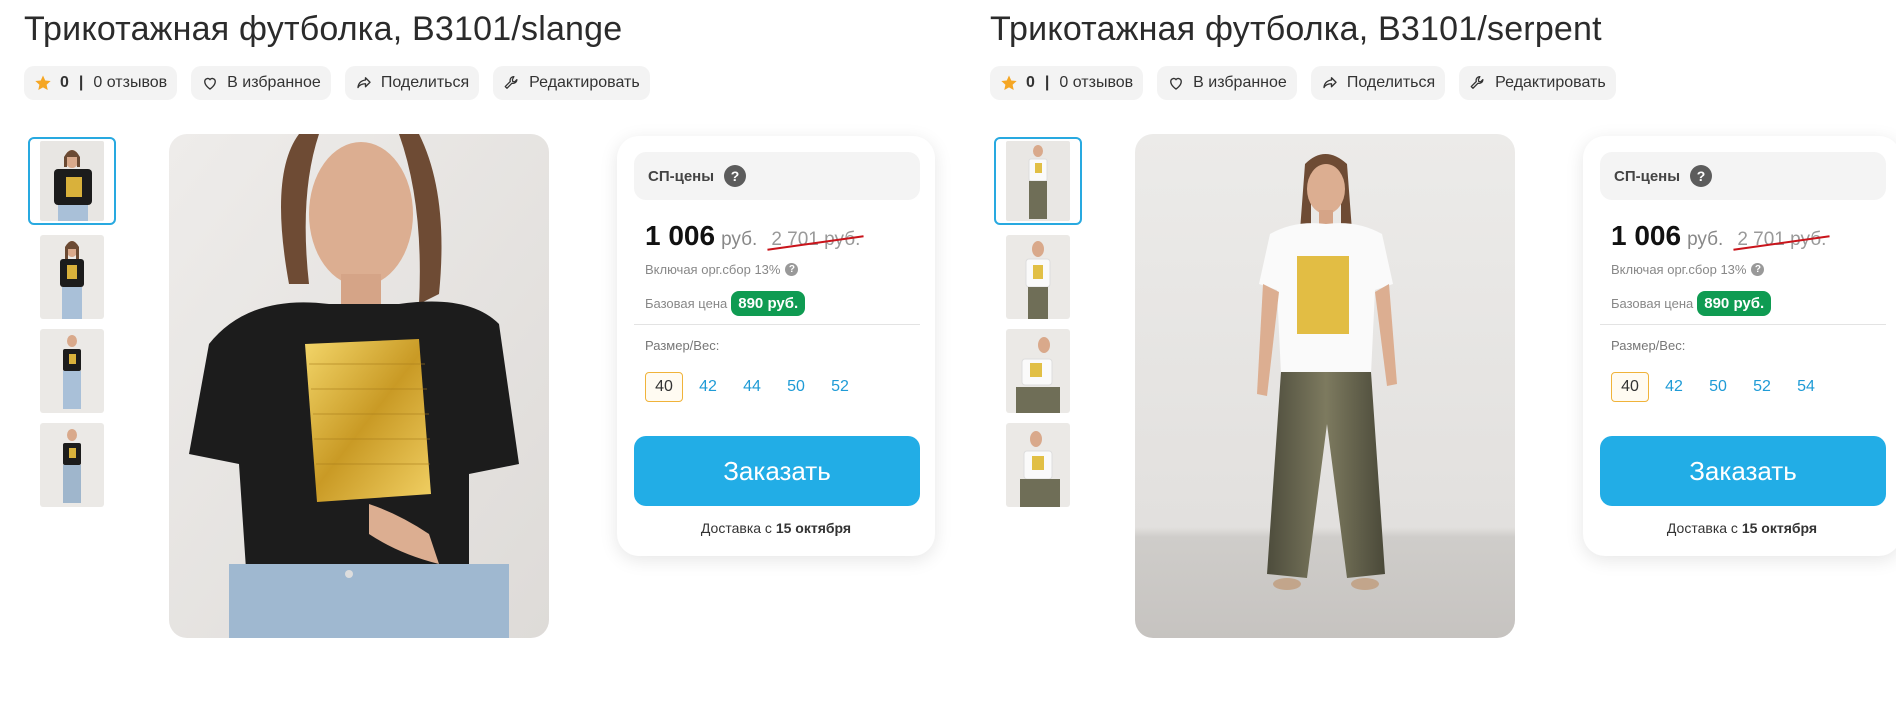 The width and height of the screenshot is (1896, 706). I want to click on size-option: 44, so click(752, 387).